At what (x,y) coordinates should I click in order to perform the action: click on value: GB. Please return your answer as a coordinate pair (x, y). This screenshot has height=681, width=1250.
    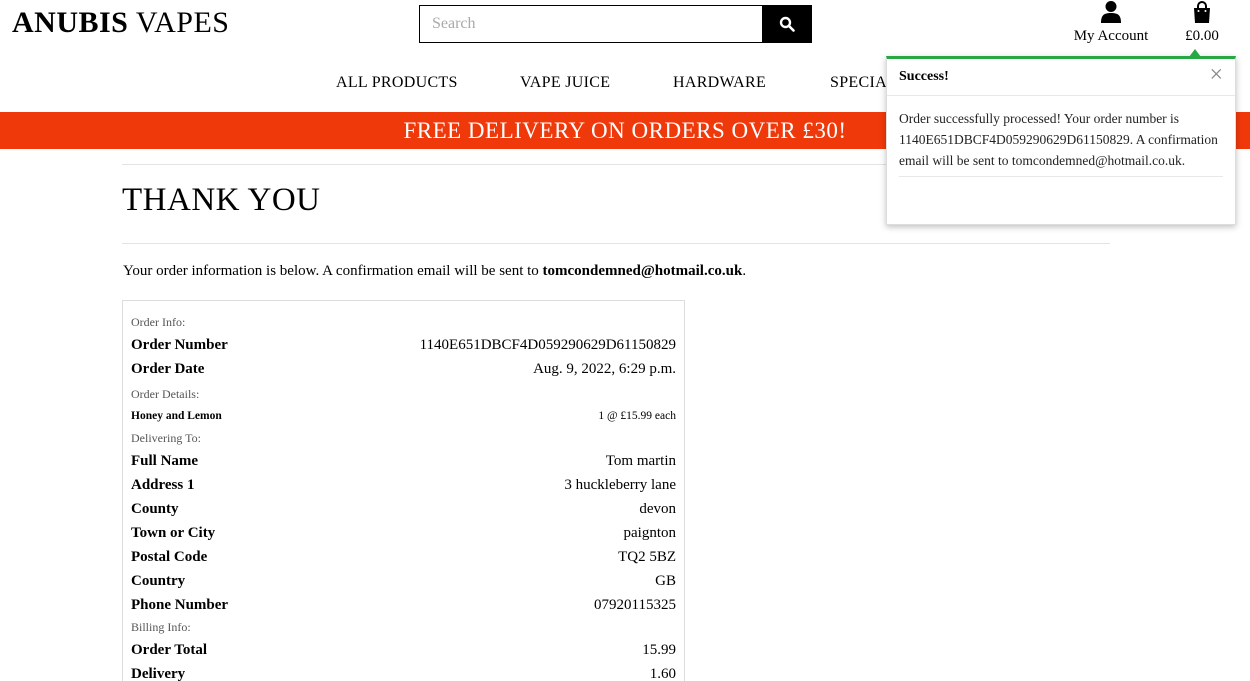
    Looking at the image, I should click on (665, 581).